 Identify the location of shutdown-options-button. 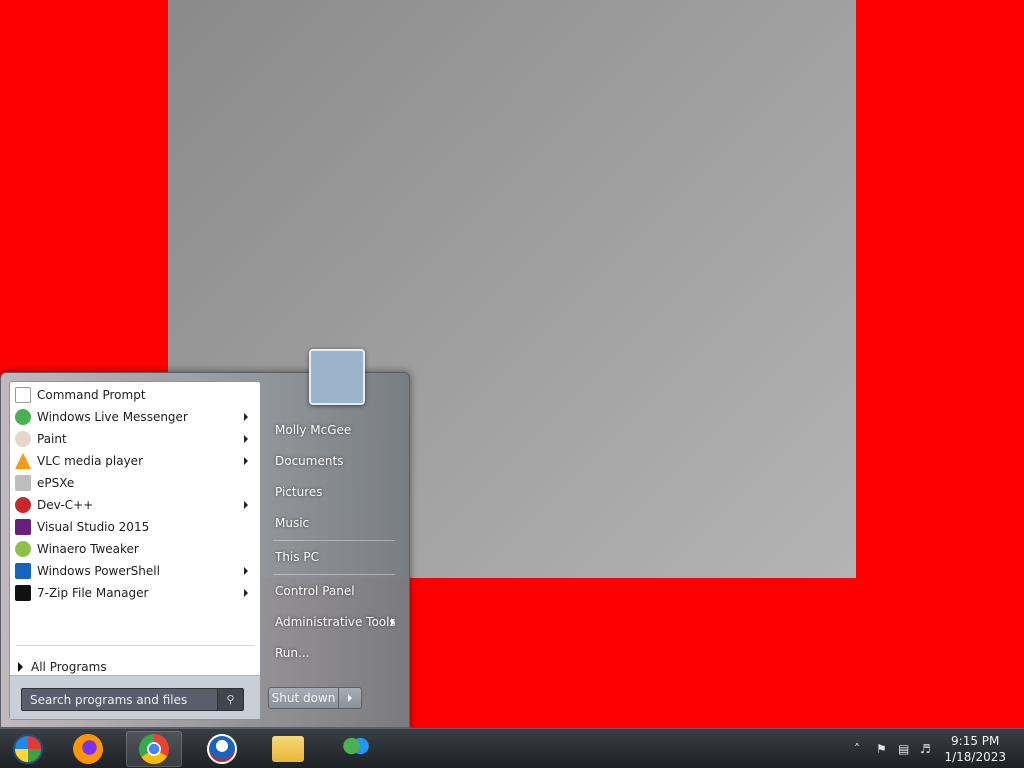
(350, 698).